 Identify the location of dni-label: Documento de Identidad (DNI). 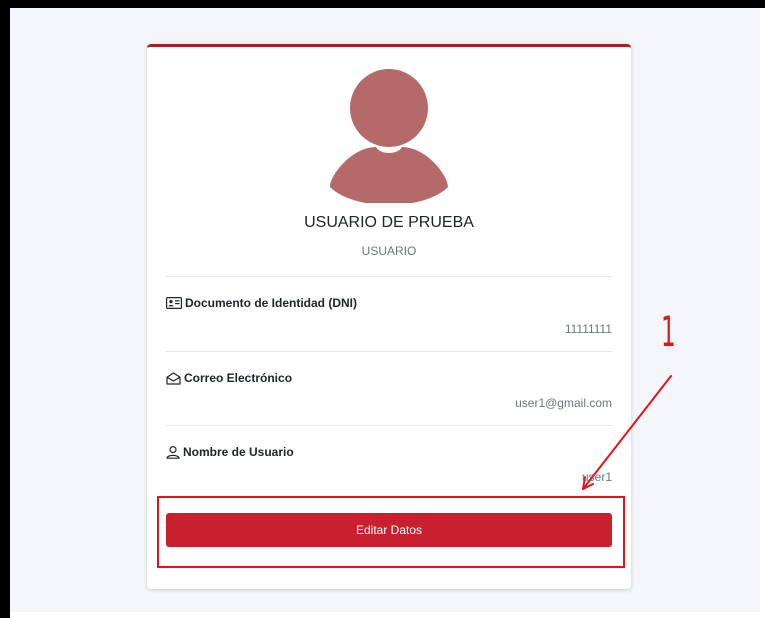
(261, 303).